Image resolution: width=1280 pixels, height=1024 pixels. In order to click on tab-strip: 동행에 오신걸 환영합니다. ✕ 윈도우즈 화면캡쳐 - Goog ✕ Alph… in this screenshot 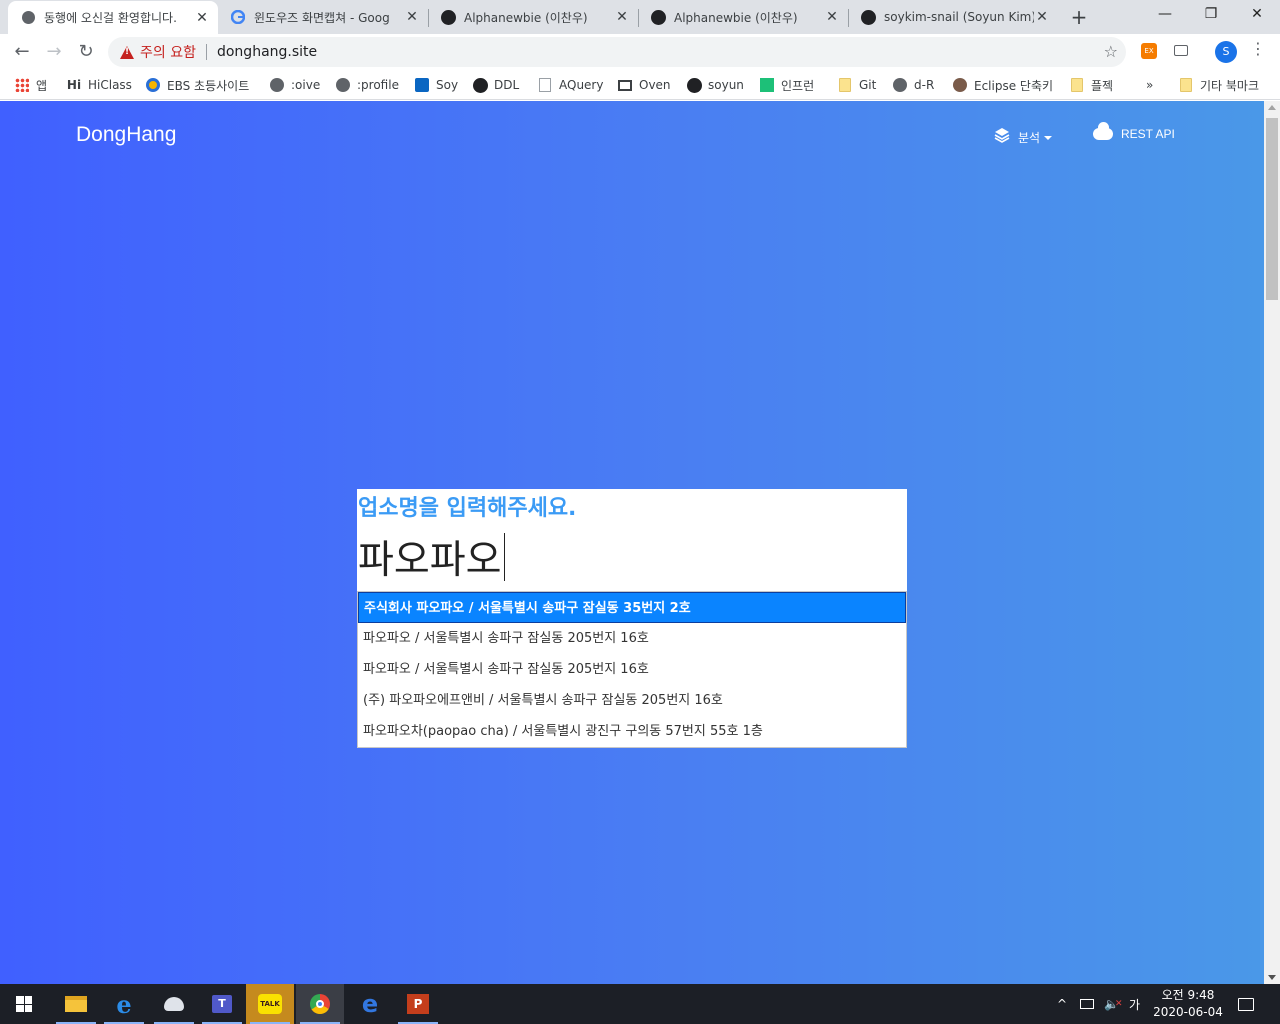, I will do `click(640, 17)`.